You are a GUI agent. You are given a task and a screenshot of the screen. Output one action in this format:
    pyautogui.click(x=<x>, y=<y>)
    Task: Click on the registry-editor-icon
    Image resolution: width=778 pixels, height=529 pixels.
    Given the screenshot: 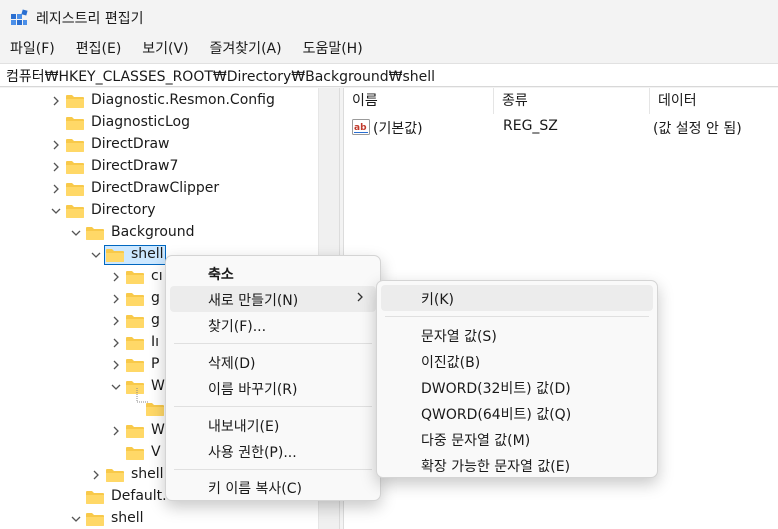 What is the action you would take?
    pyautogui.click(x=19, y=17)
    